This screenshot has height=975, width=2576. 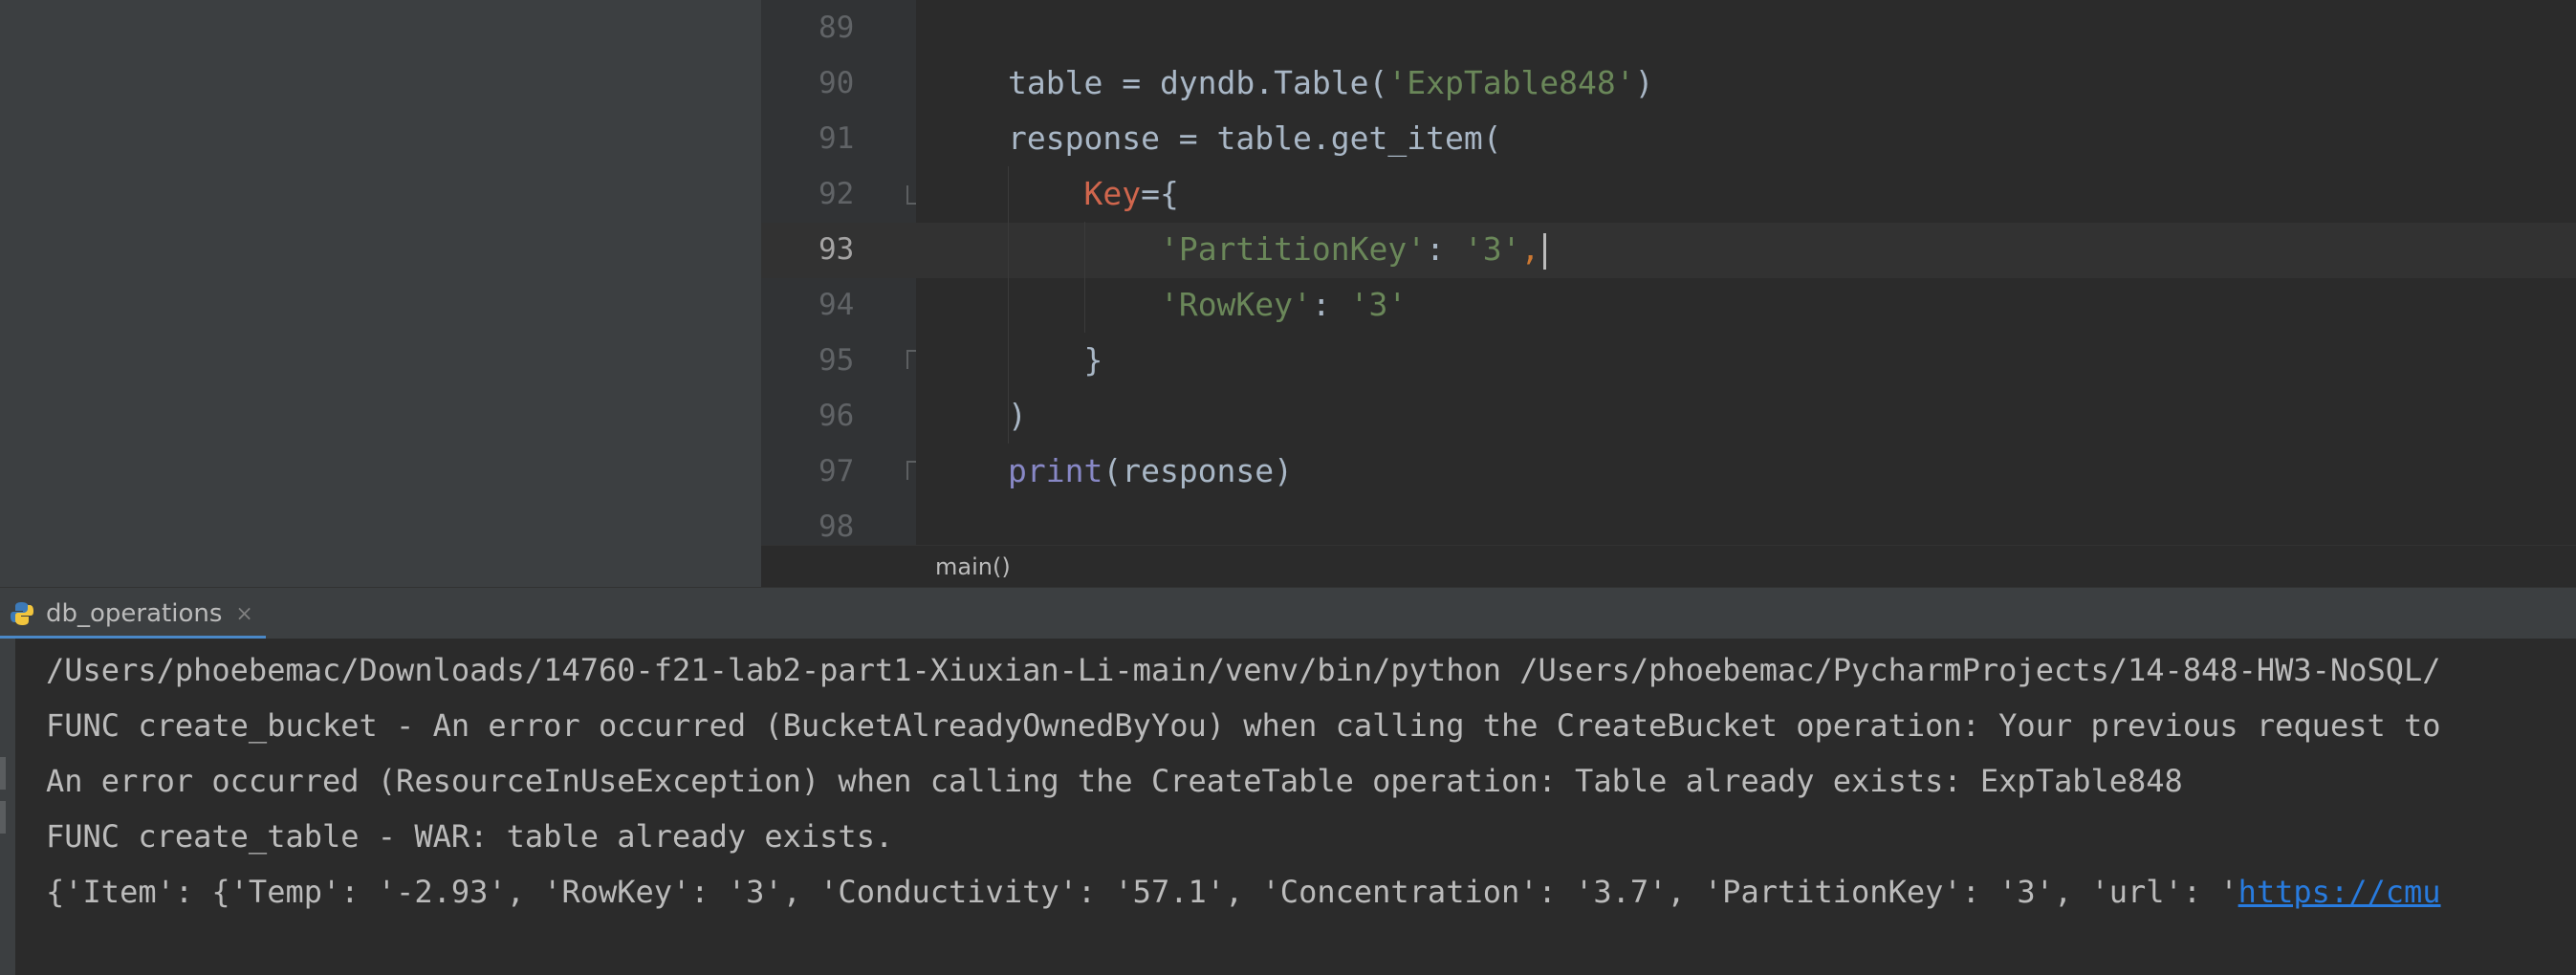 I want to click on run-tool-window-tabs: db_operations ×, so click(x=1288, y=613).